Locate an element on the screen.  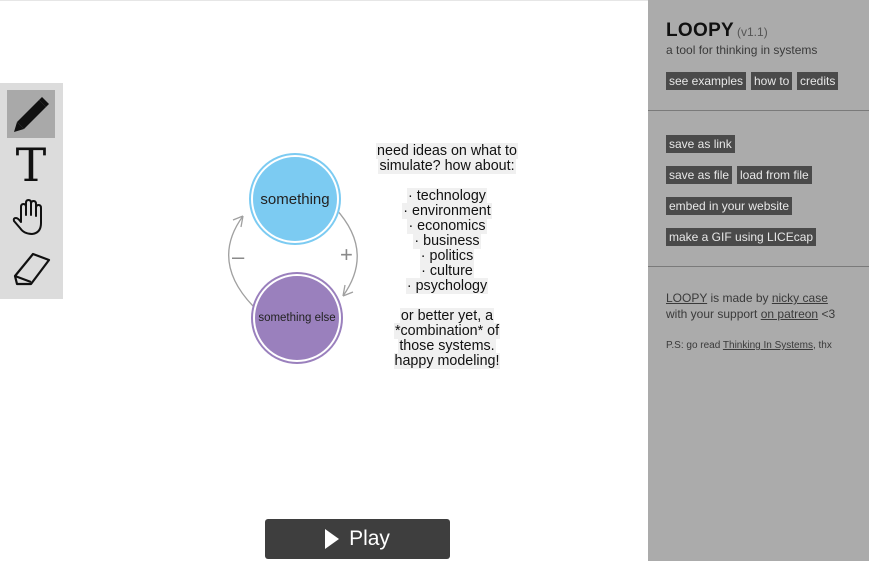
title-row: LOOPY (v1.1) is located at coordinates (717, 31).